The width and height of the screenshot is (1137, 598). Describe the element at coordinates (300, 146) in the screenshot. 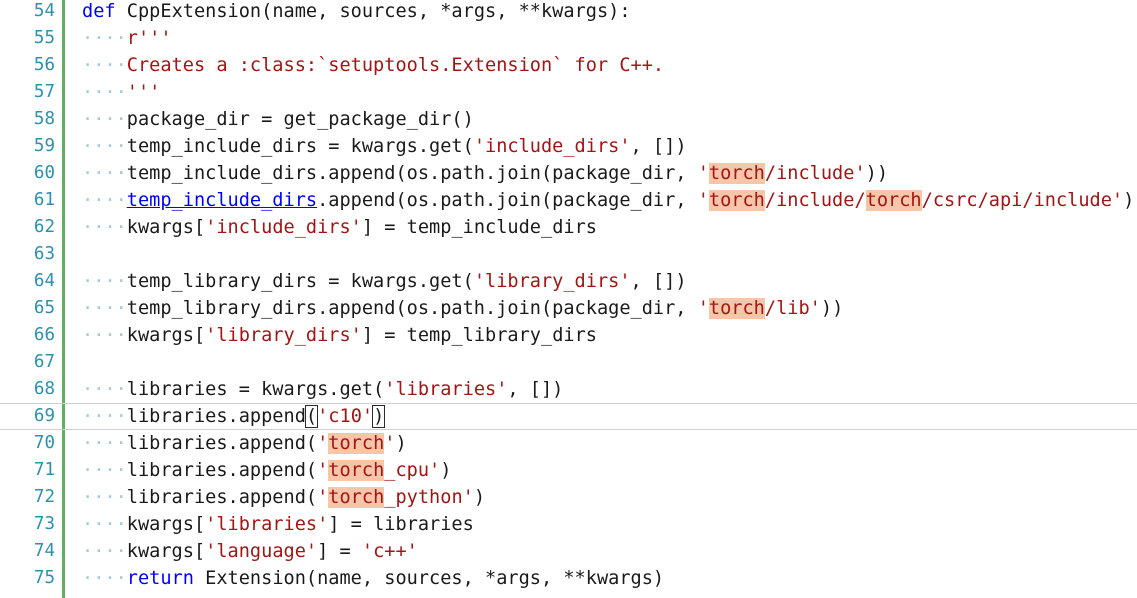

I see `code-token: temp_include_dirs = kwargs.get(` at that location.